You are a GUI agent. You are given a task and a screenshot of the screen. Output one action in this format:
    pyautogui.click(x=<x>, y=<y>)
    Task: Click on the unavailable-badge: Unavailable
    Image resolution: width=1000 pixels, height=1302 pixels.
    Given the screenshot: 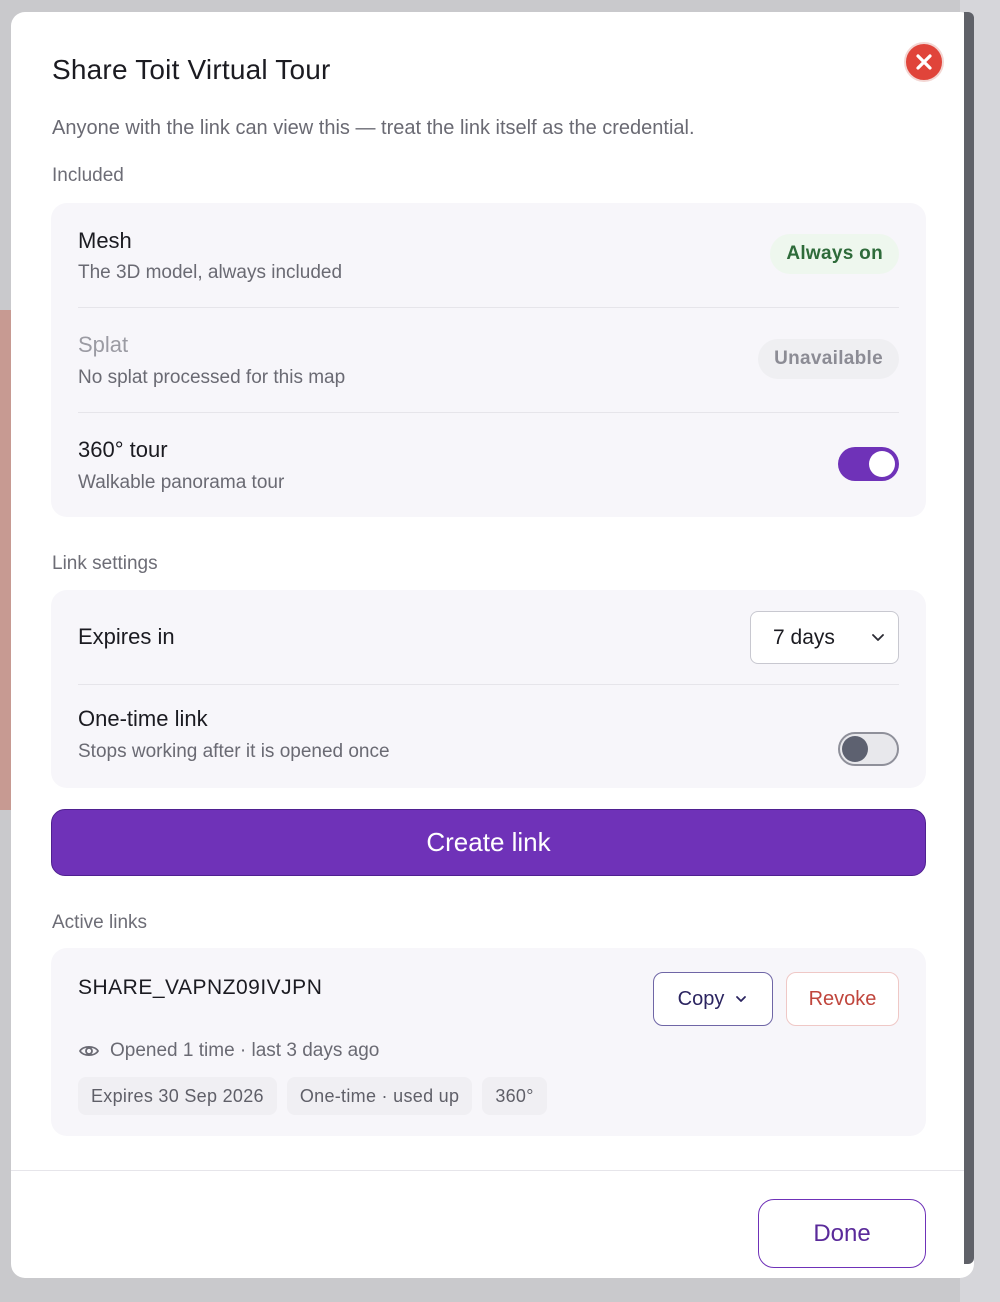 What is the action you would take?
    pyautogui.click(x=828, y=359)
    